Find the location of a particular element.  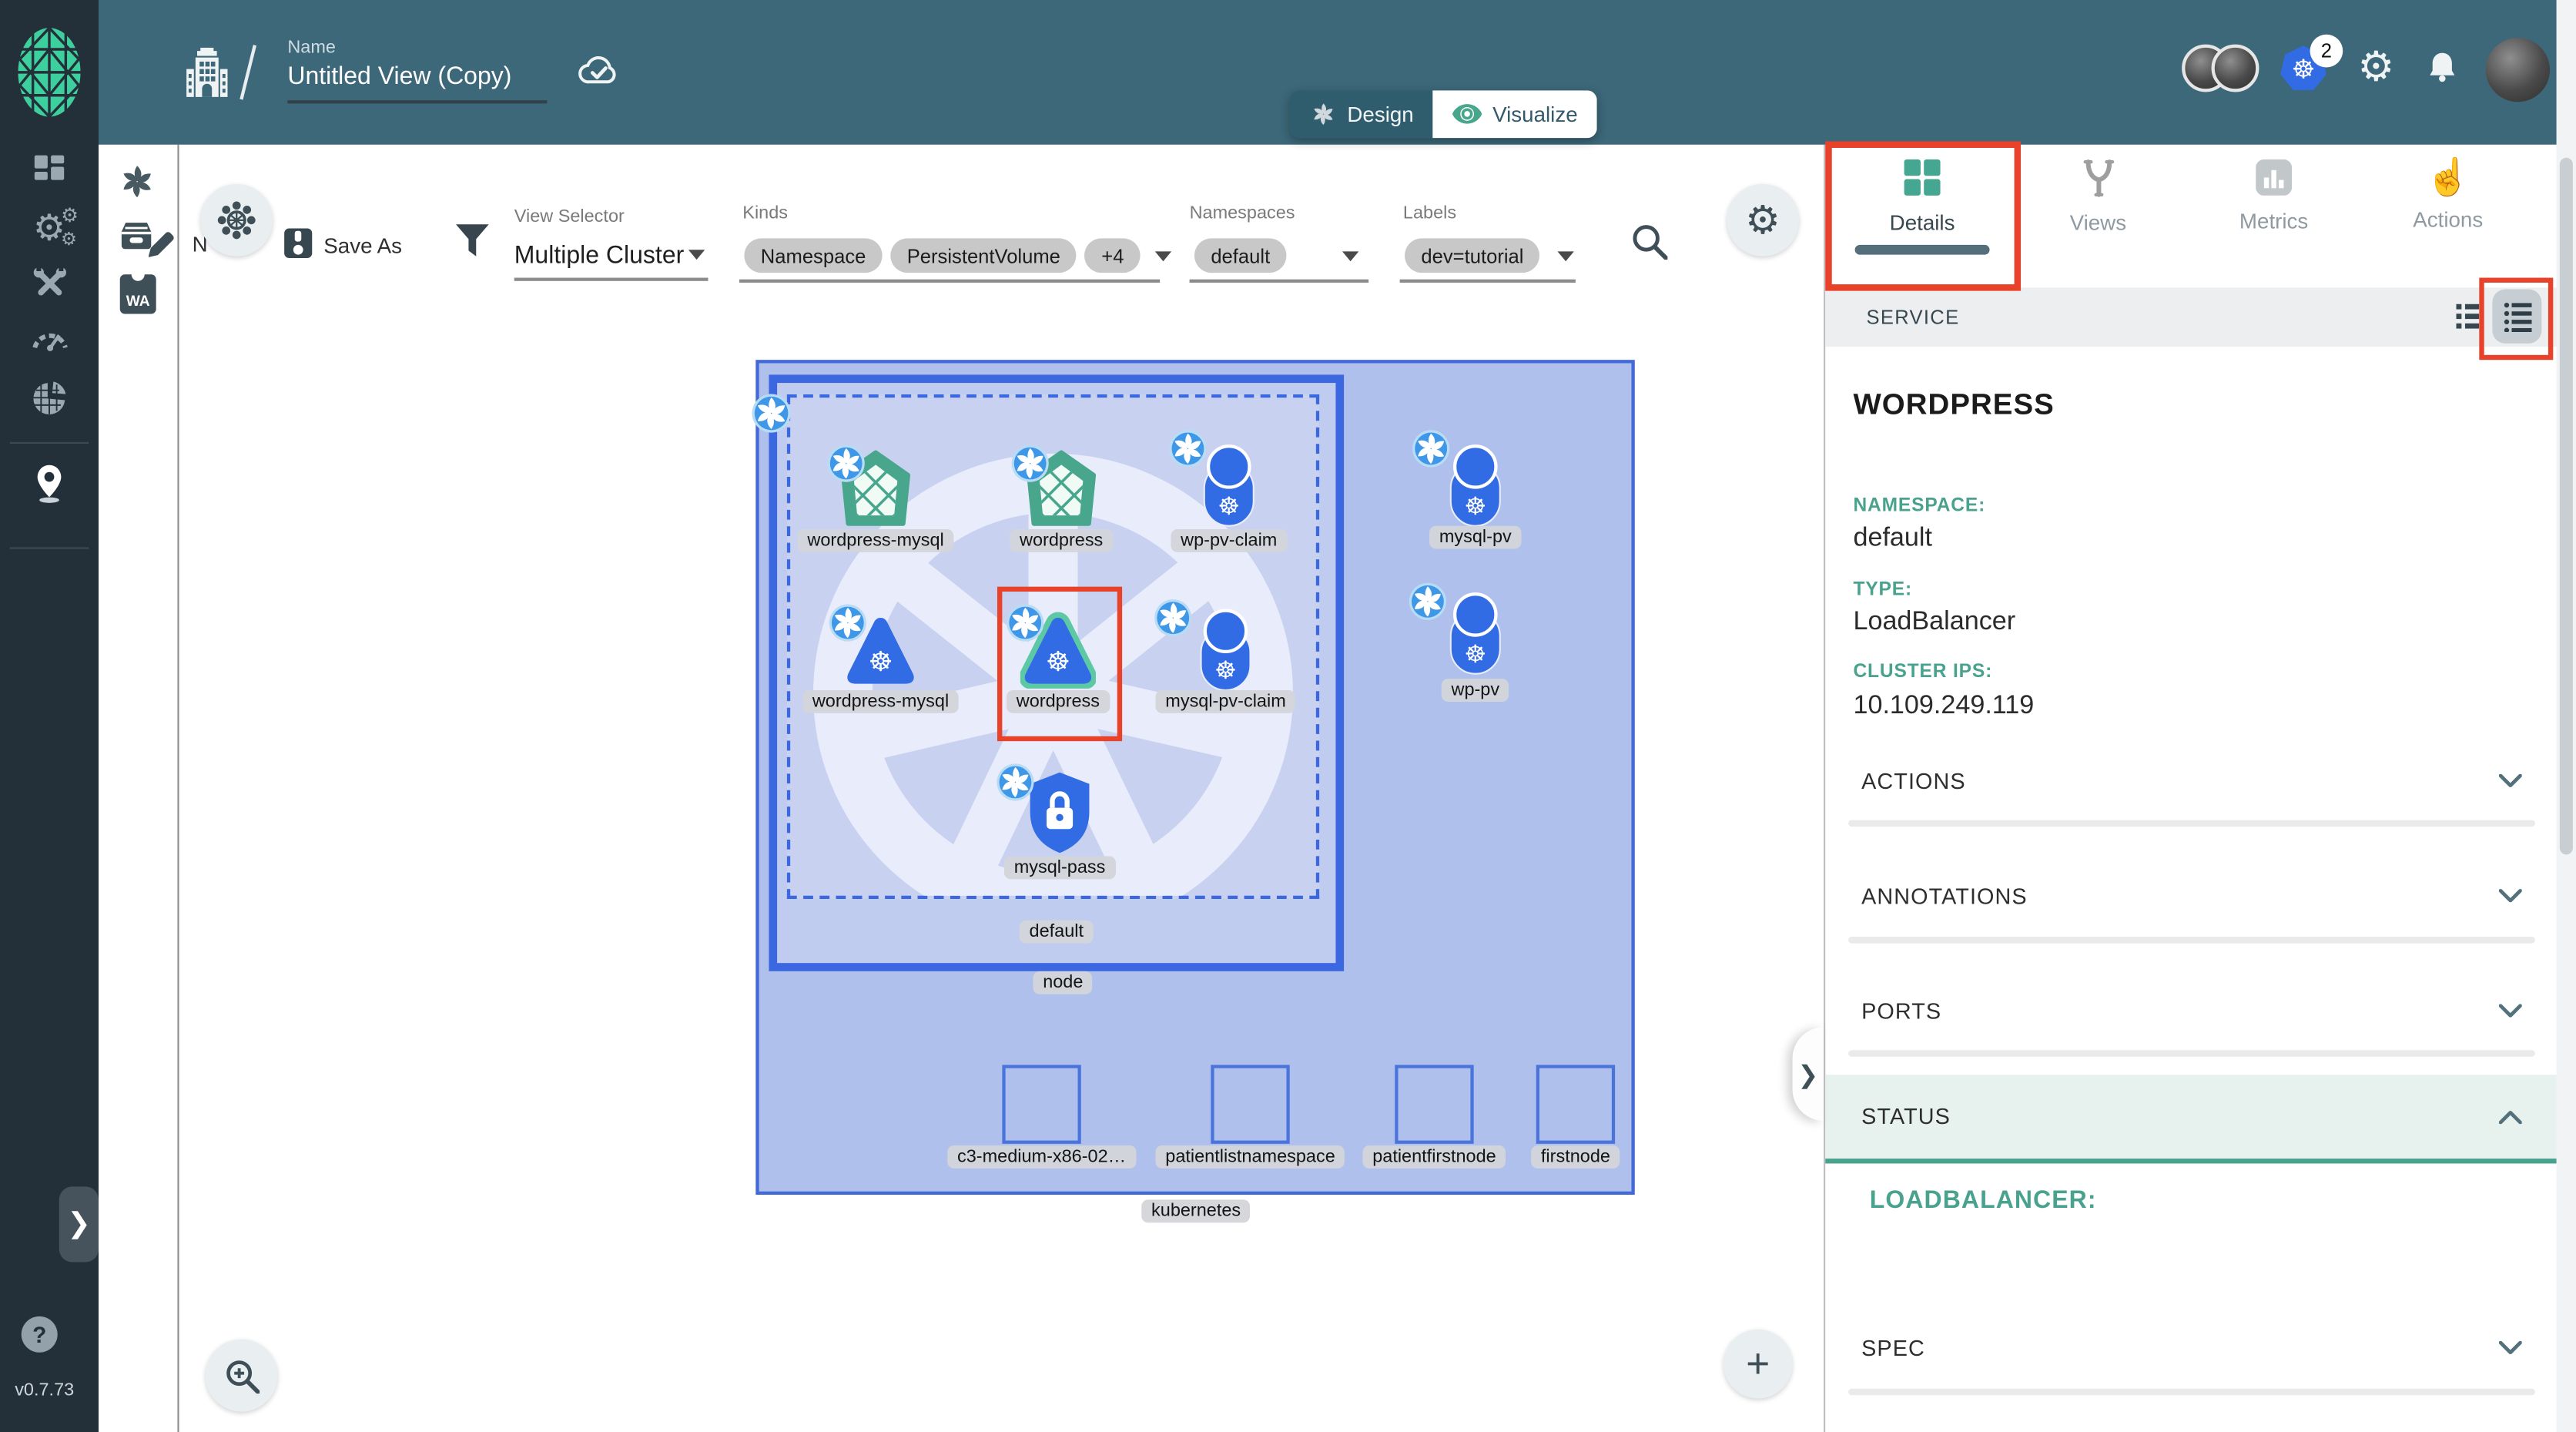

save-as-button: Save As is located at coordinates (362, 246).